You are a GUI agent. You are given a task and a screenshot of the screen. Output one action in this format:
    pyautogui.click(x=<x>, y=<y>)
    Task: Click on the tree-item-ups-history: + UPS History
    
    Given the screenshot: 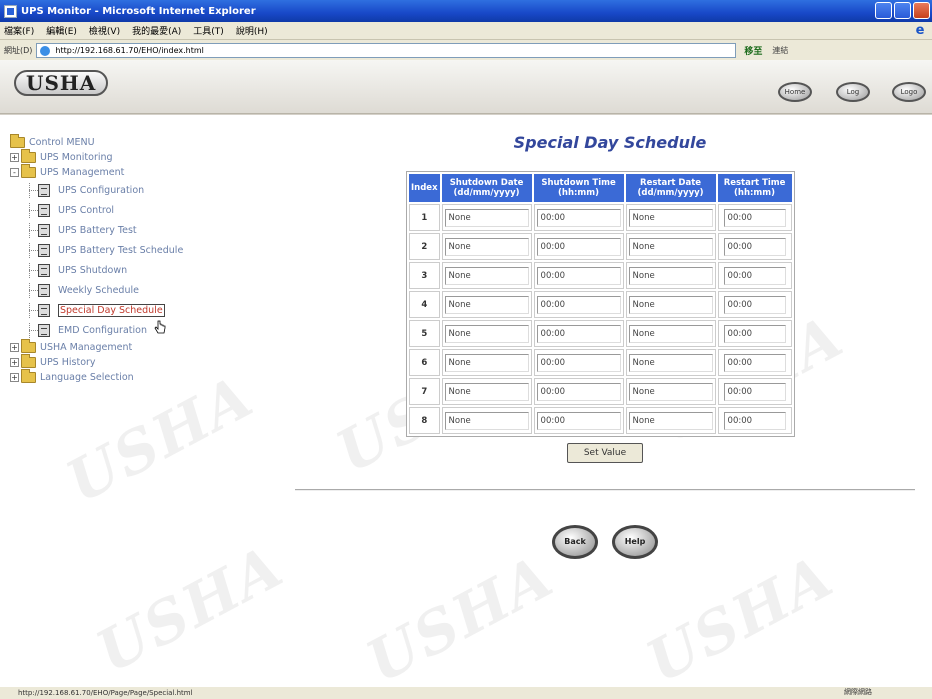 What is the action you would take?
    pyautogui.click(x=96, y=362)
    